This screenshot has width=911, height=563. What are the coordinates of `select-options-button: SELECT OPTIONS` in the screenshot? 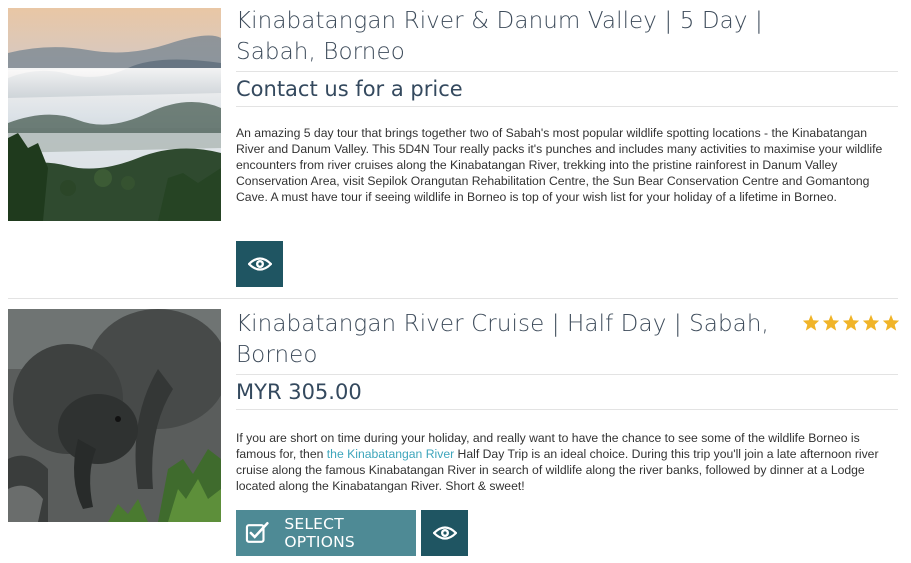 It's located at (326, 533).